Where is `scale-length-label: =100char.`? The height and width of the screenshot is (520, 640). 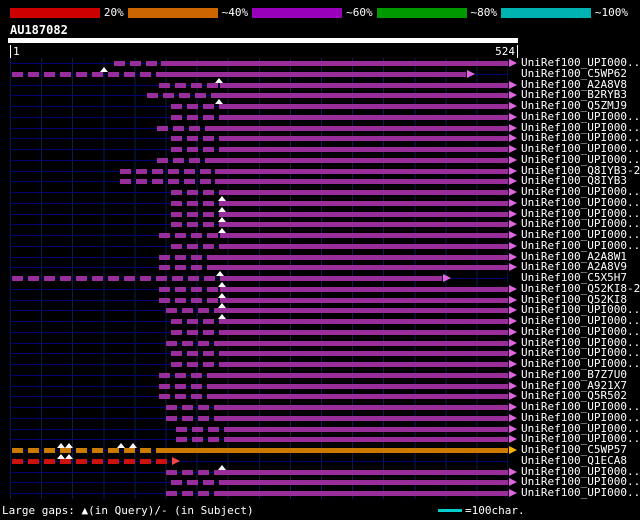 scale-length-label: =100char. is located at coordinates (495, 510).